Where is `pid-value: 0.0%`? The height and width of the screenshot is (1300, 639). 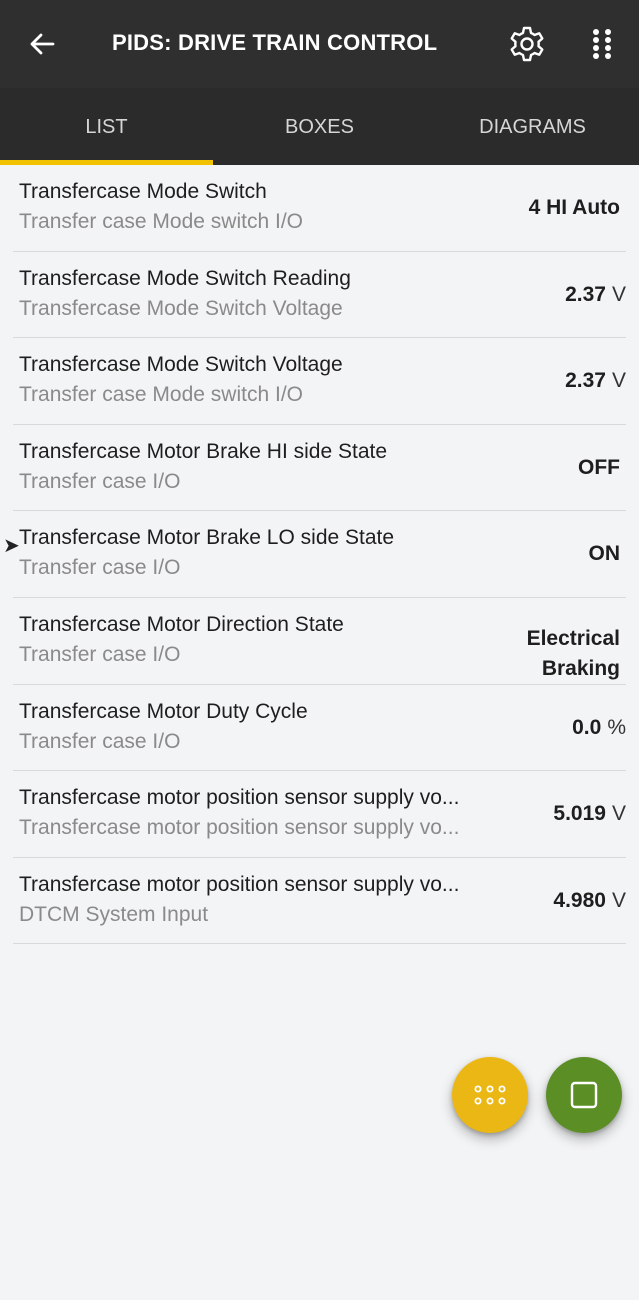
pid-value: 0.0% is located at coordinates (599, 728).